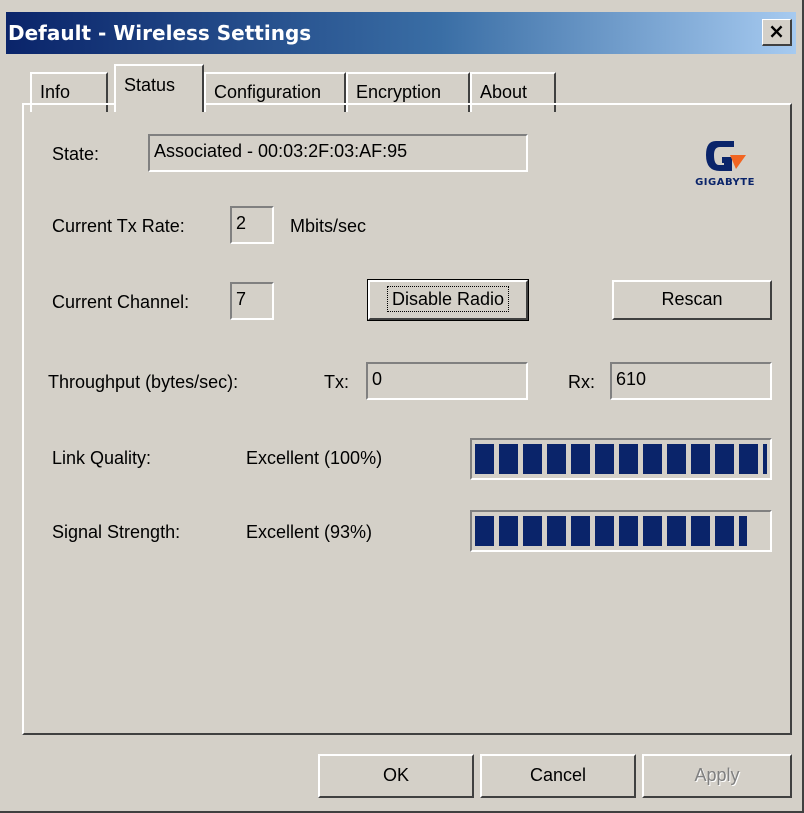 Image resolution: width=804 pixels, height=813 pixels. I want to click on rescan-button: Rescan, so click(692, 300).